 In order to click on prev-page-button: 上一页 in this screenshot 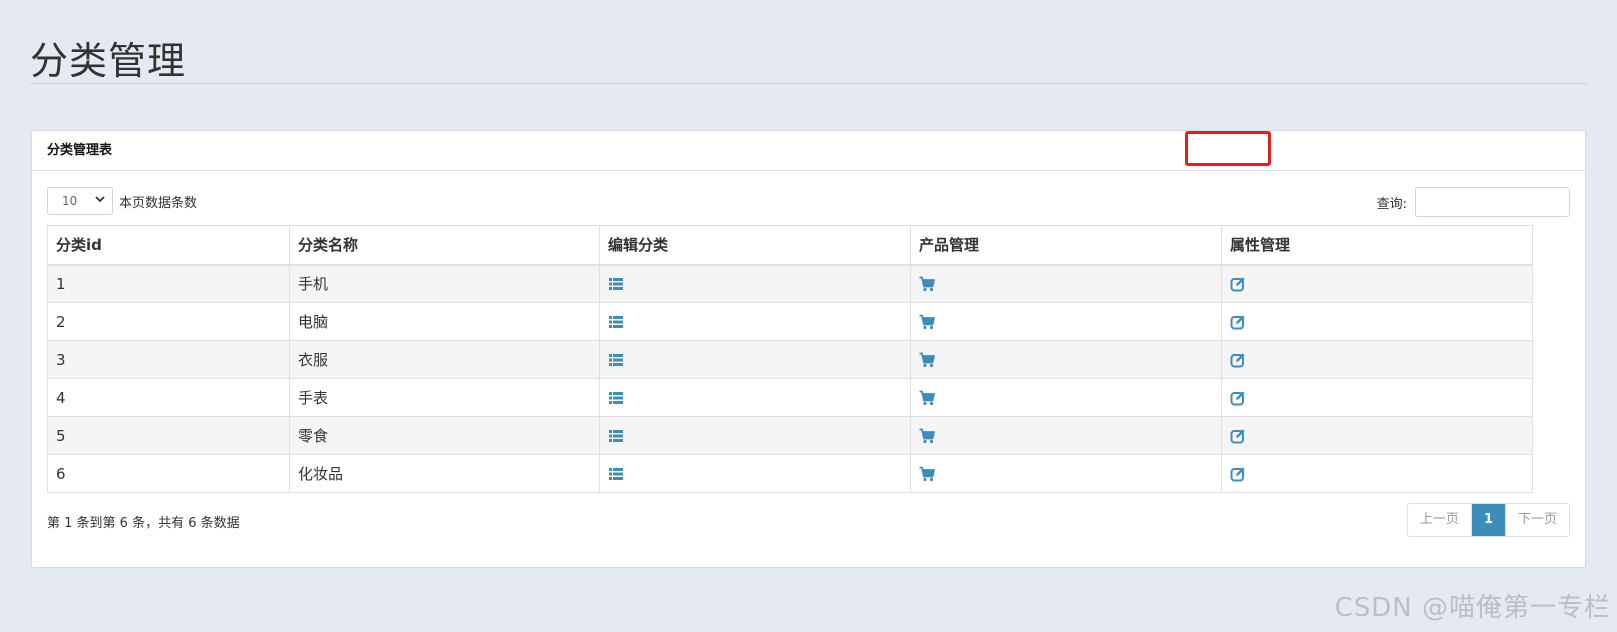, I will do `click(1440, 520)`.